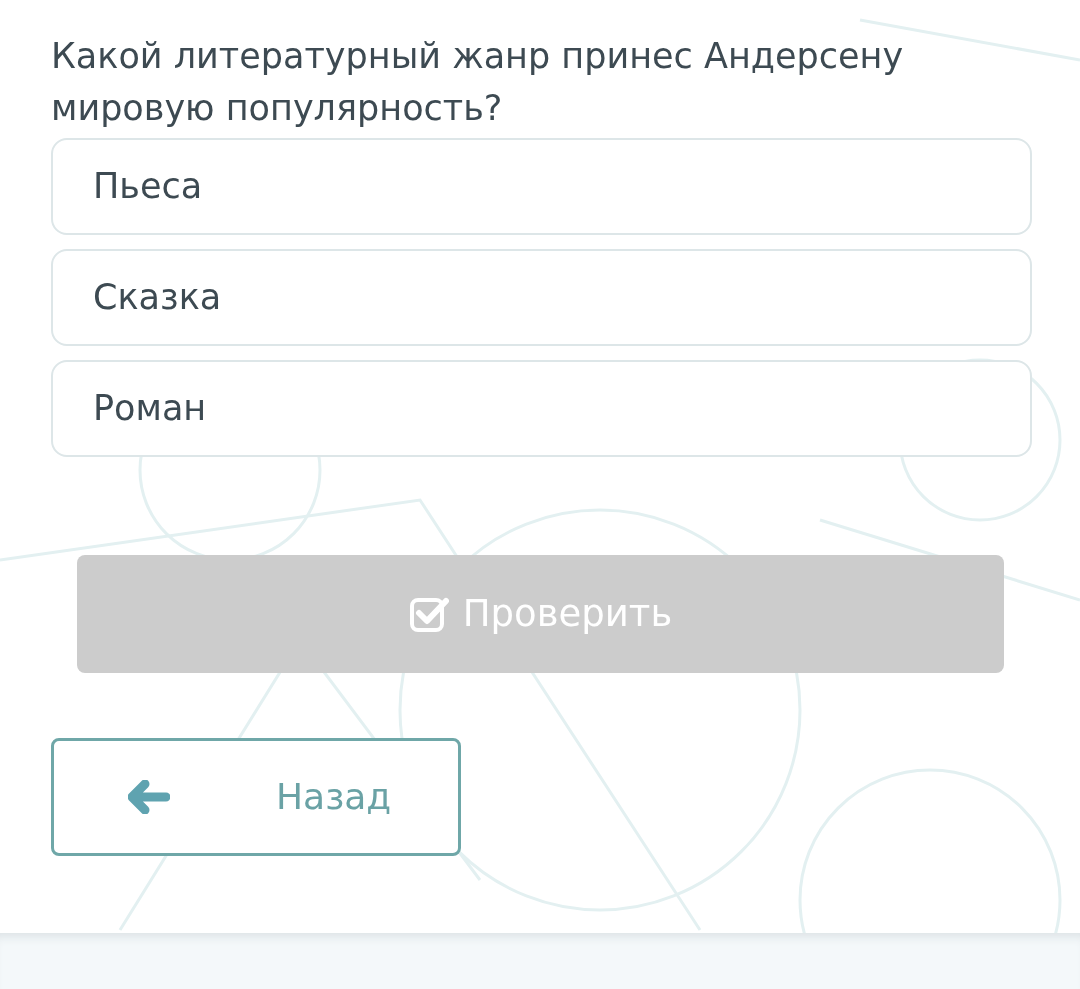  What do you see at coordinates (541, 186) in the screenshot?
I see `answer-option: Пьеса` at bounding box center [541, 186].